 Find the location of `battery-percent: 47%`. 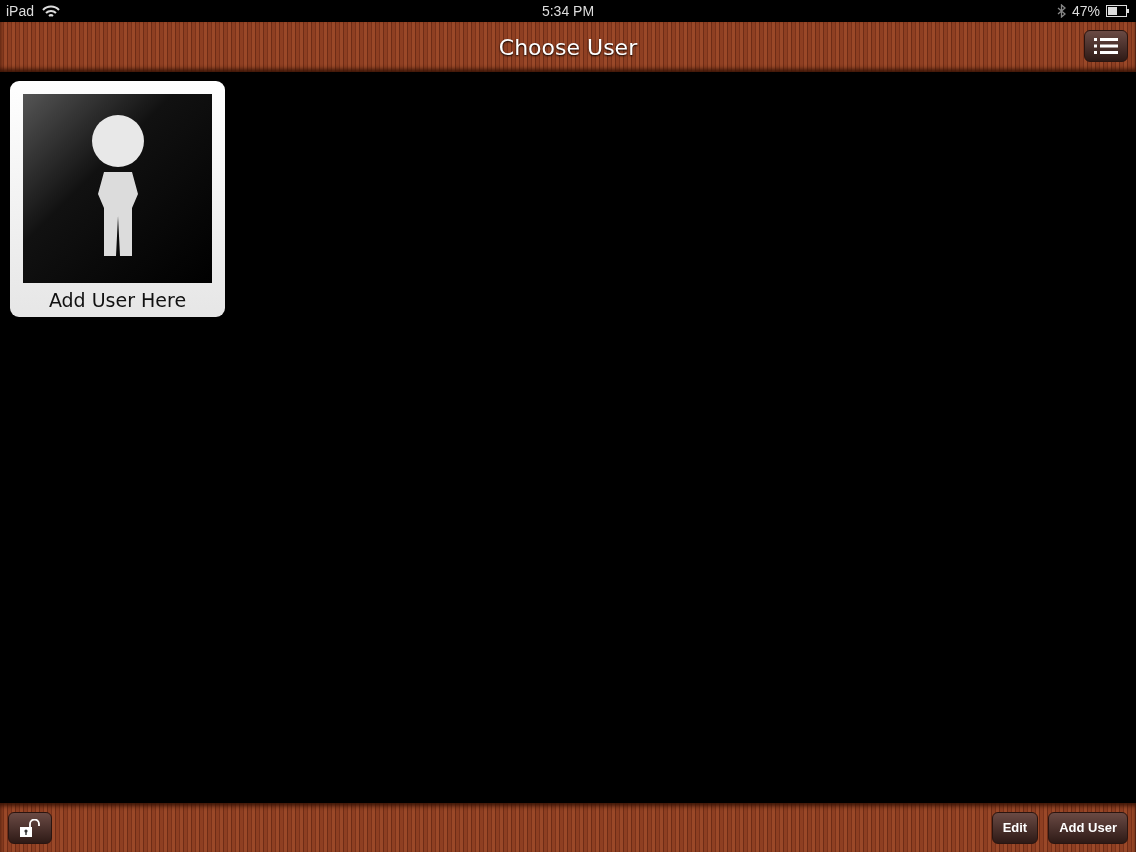

battery-percent: 47% is located at coordinates (1085, 11).